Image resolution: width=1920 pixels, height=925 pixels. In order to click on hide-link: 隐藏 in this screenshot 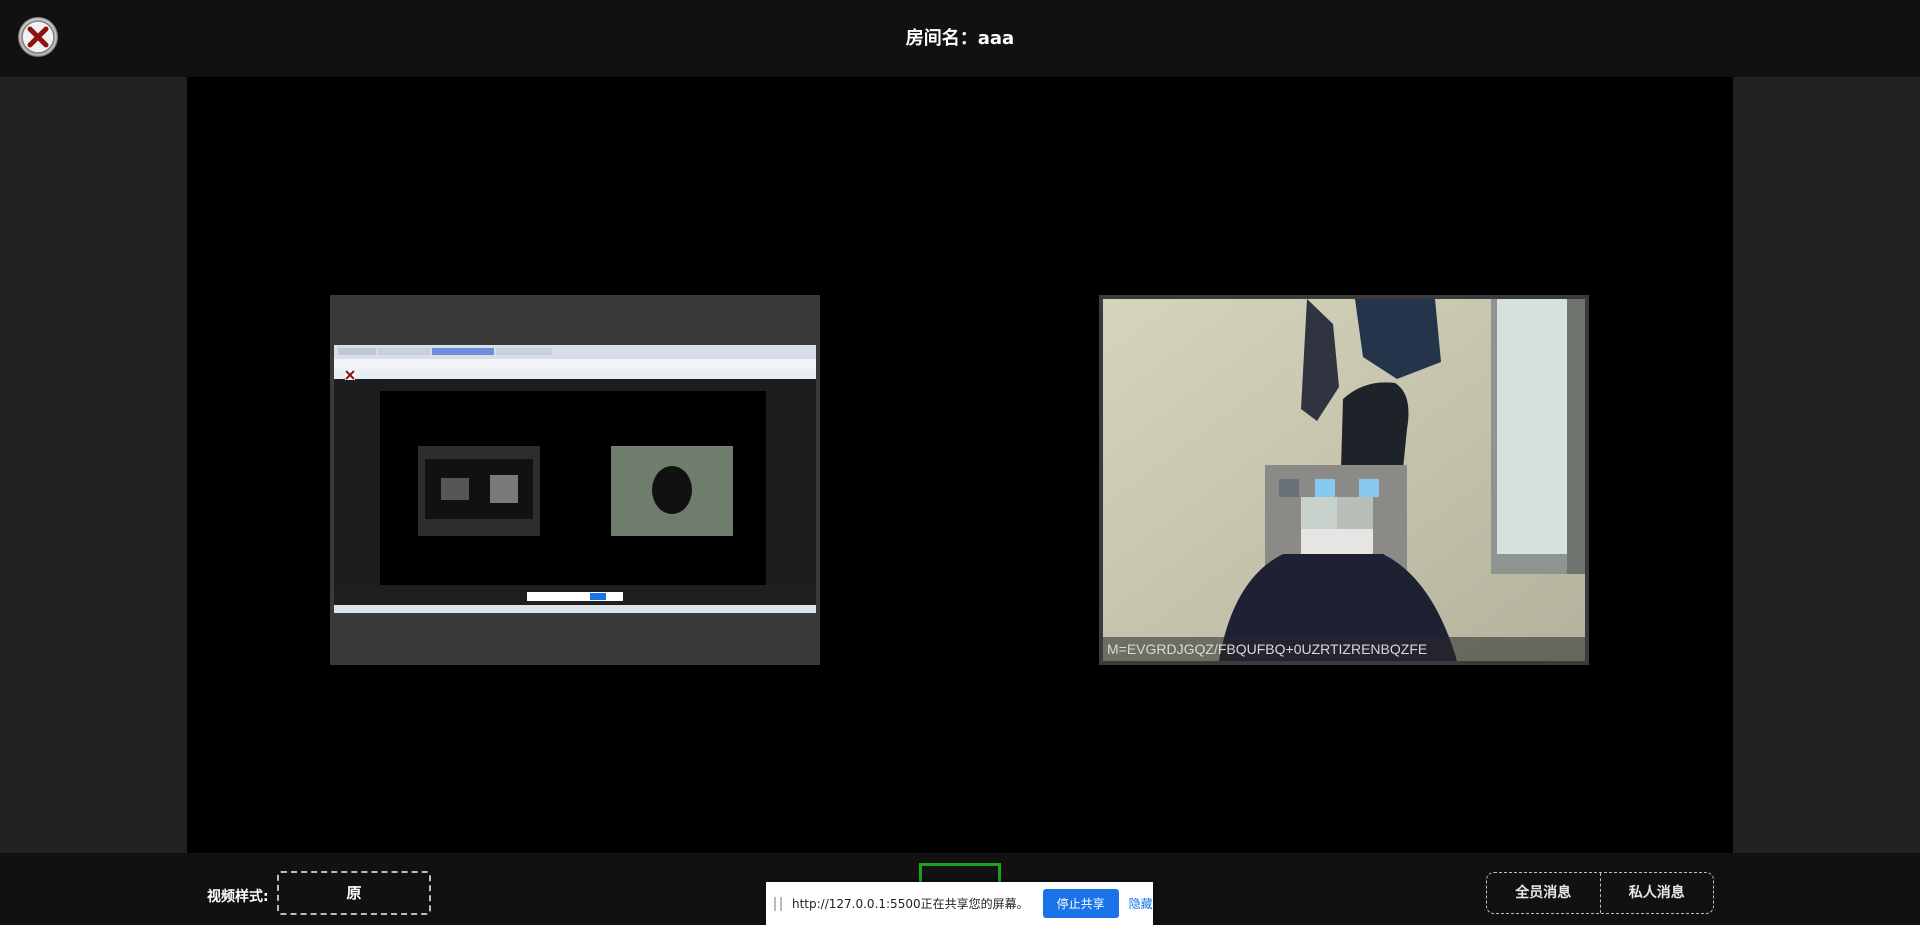, I will do `click(1141, 903)`.